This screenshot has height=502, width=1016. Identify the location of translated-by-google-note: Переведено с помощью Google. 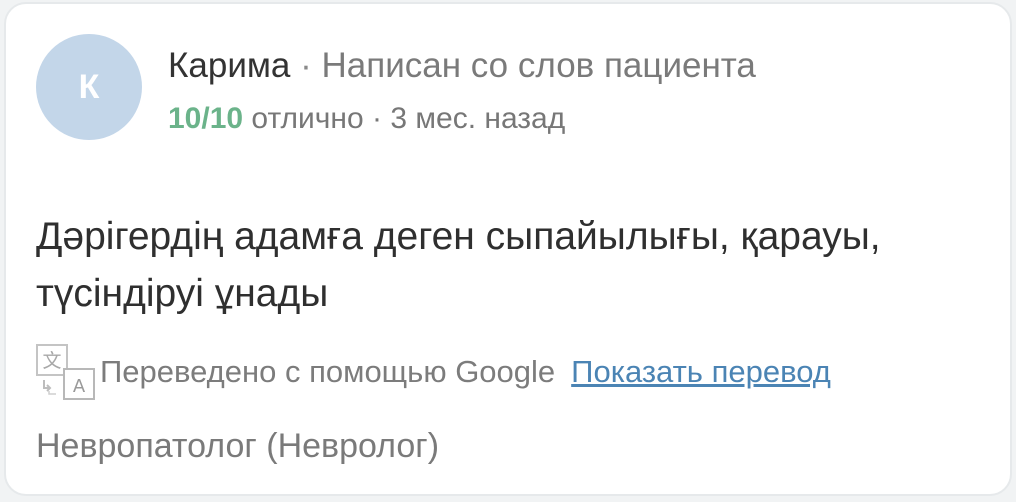
(328, 371).